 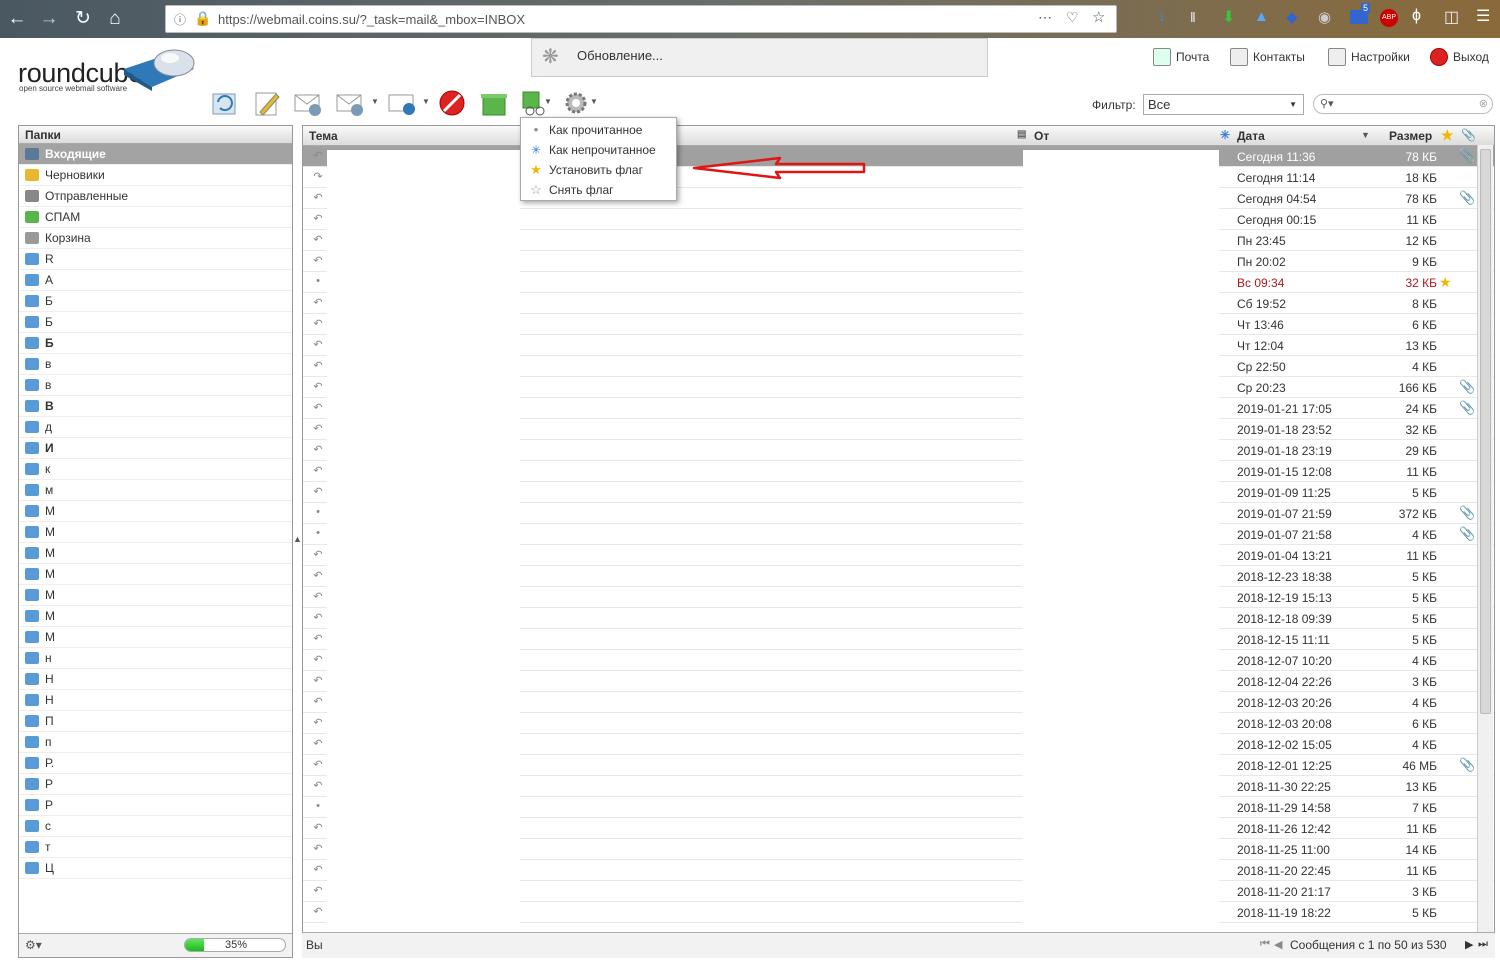 I want to click on reply-all-dropdown-icon: ▼, so click(x=375, y=101).